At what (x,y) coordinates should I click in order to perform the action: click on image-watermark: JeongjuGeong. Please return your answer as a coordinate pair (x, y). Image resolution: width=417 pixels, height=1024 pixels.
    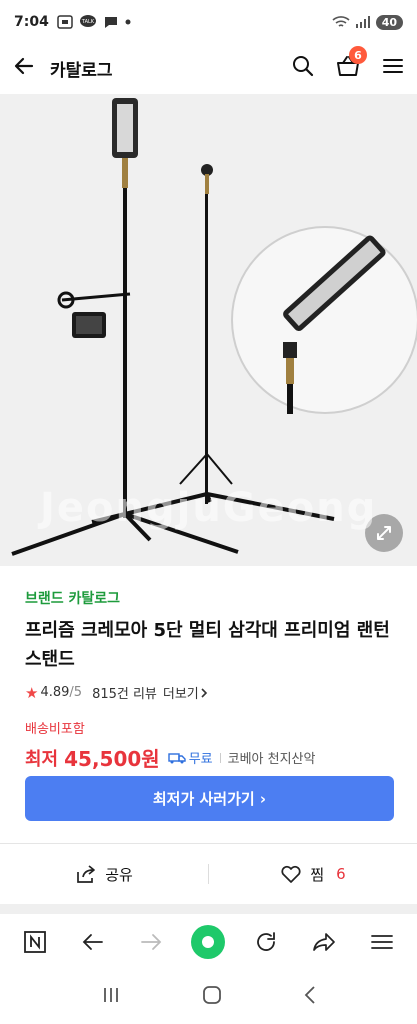
    Looking at the image, I should click on (209, 508).